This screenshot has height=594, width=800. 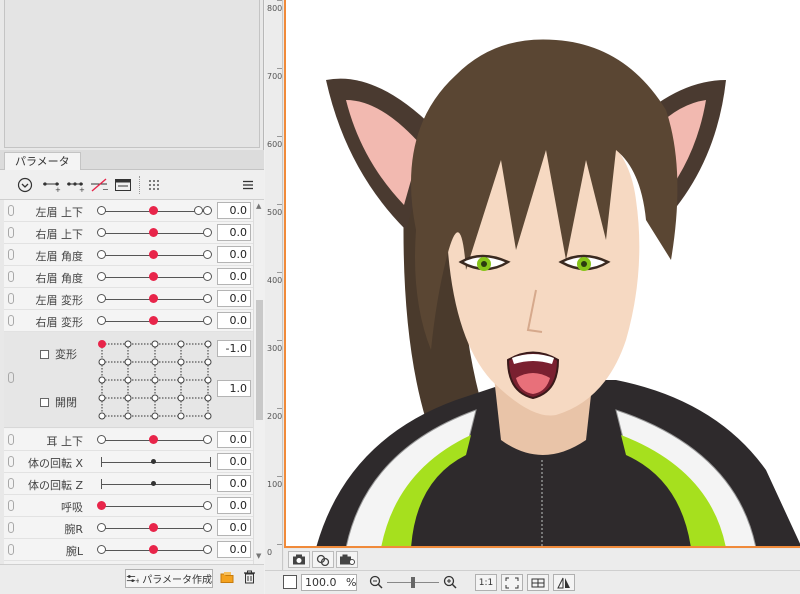 I want to click on parameter-label: 右眉 変形, so click(x=59, y=322).